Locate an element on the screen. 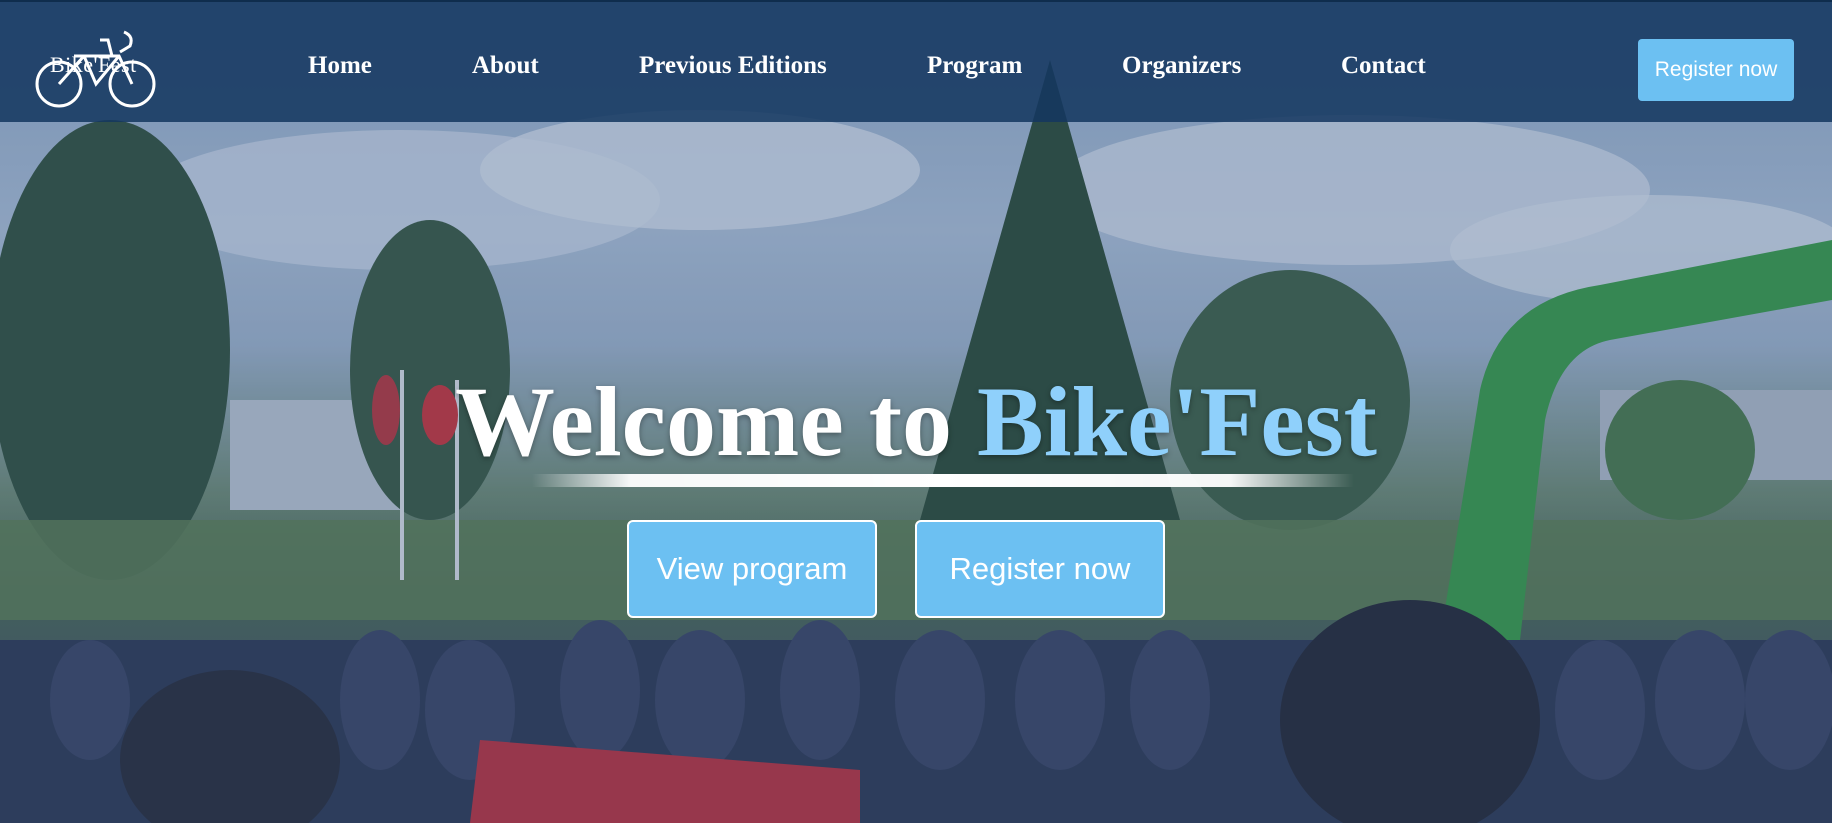 The height and width of the screenshot is (823, 1832). hero-title-welcome: Welcome to is located at coordinates (704, 421).